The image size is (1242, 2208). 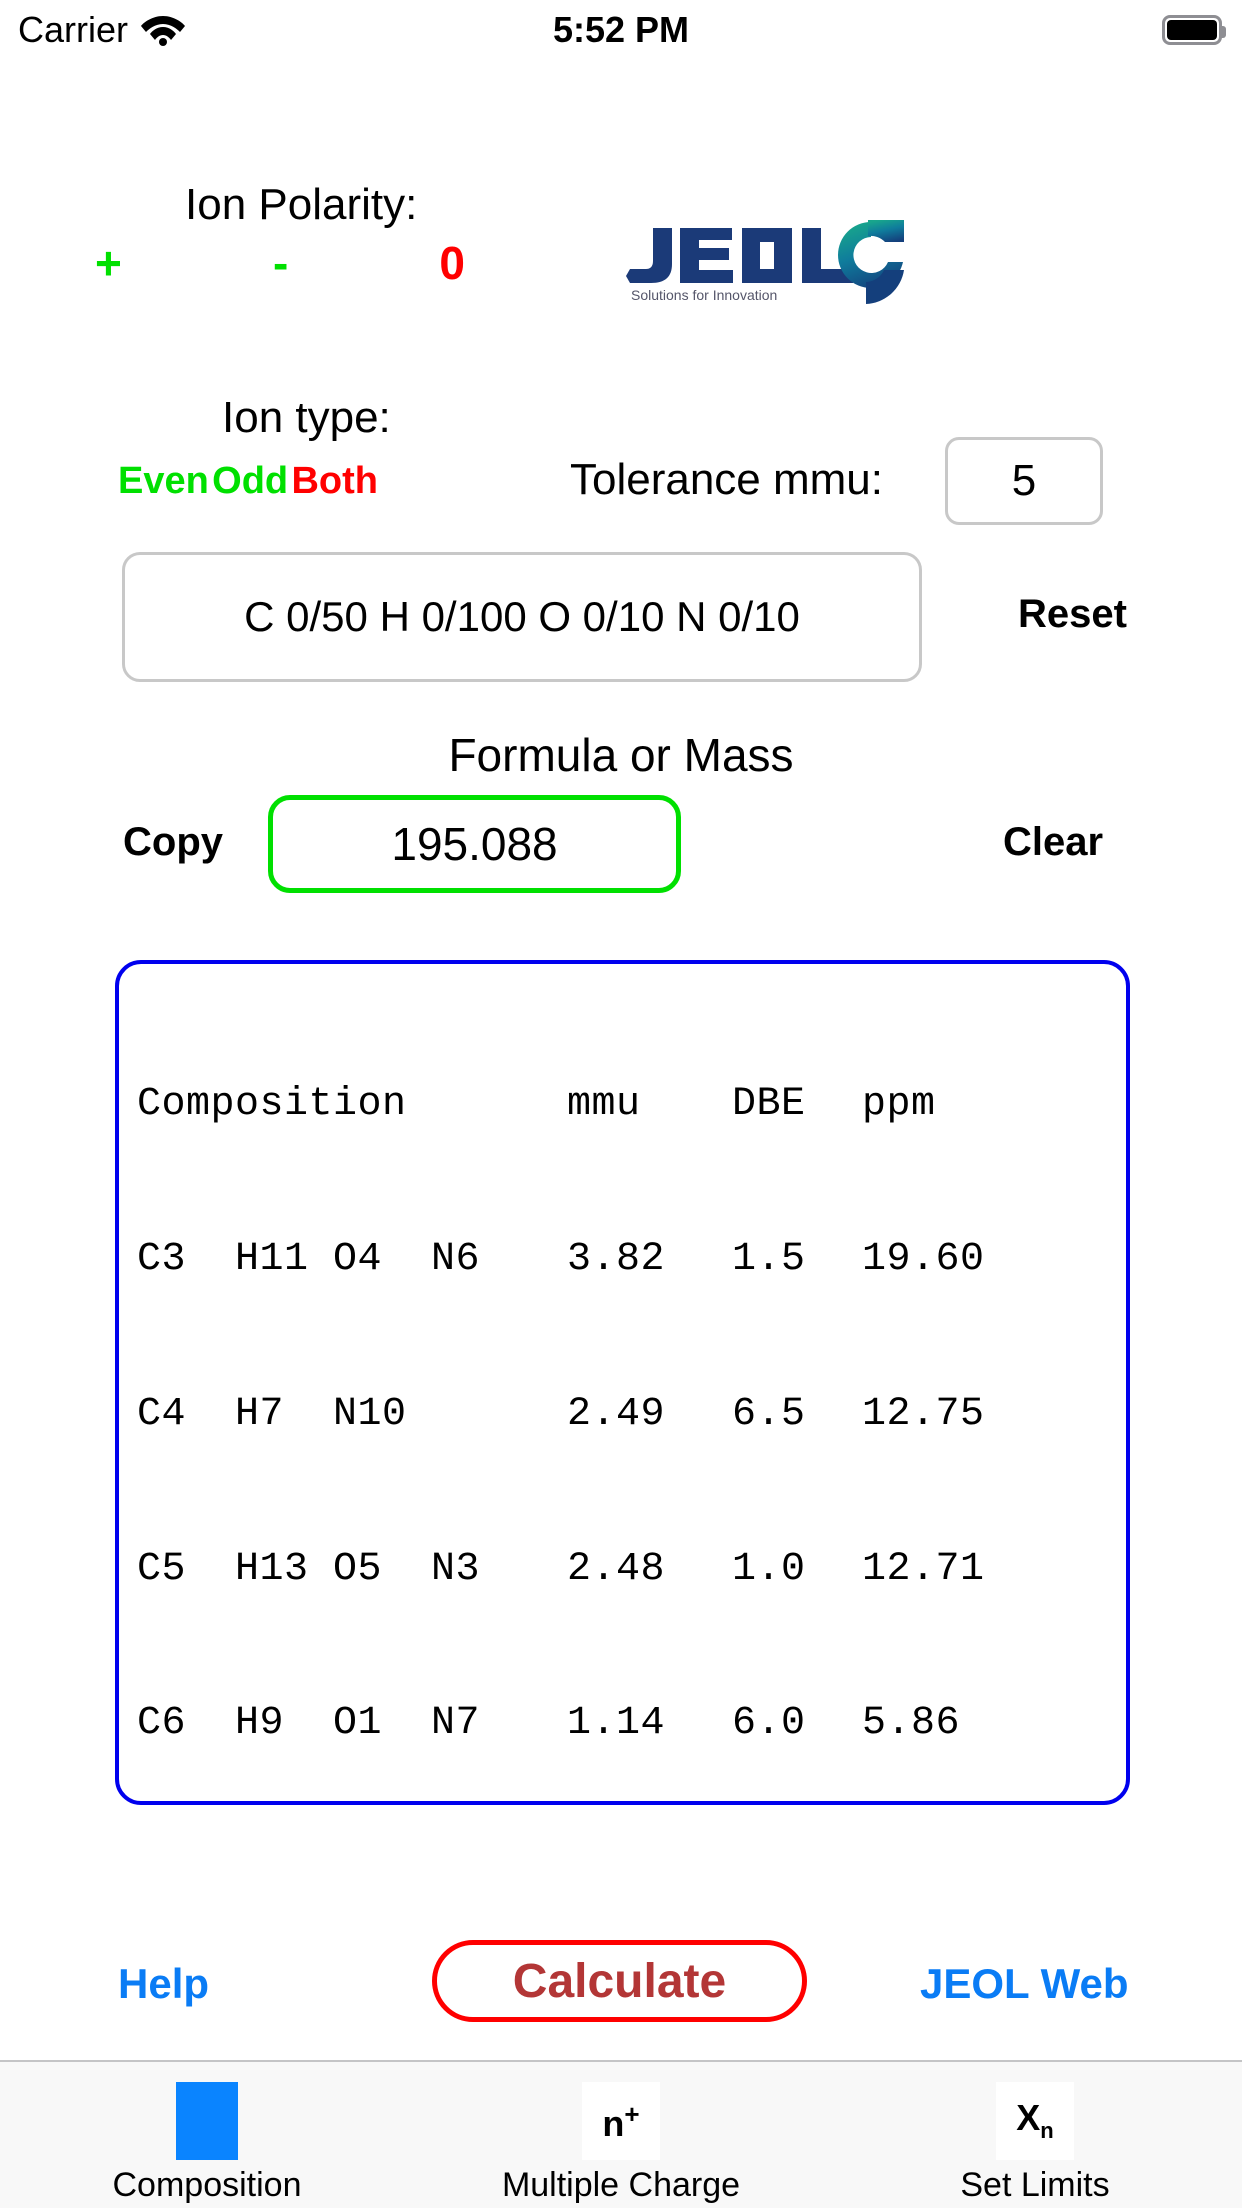 What do you see at coordinates (616, 1724) in the screenshot?
I see `cell-mmu: 1.14` at bounding box center [616, 1724].